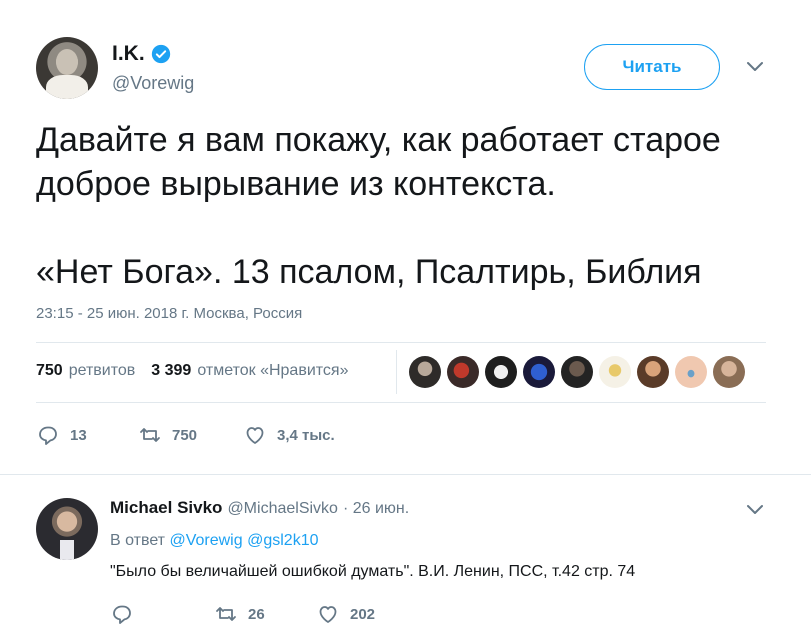  I want to click on reply-prefix: В ответ, so click(138, 540).